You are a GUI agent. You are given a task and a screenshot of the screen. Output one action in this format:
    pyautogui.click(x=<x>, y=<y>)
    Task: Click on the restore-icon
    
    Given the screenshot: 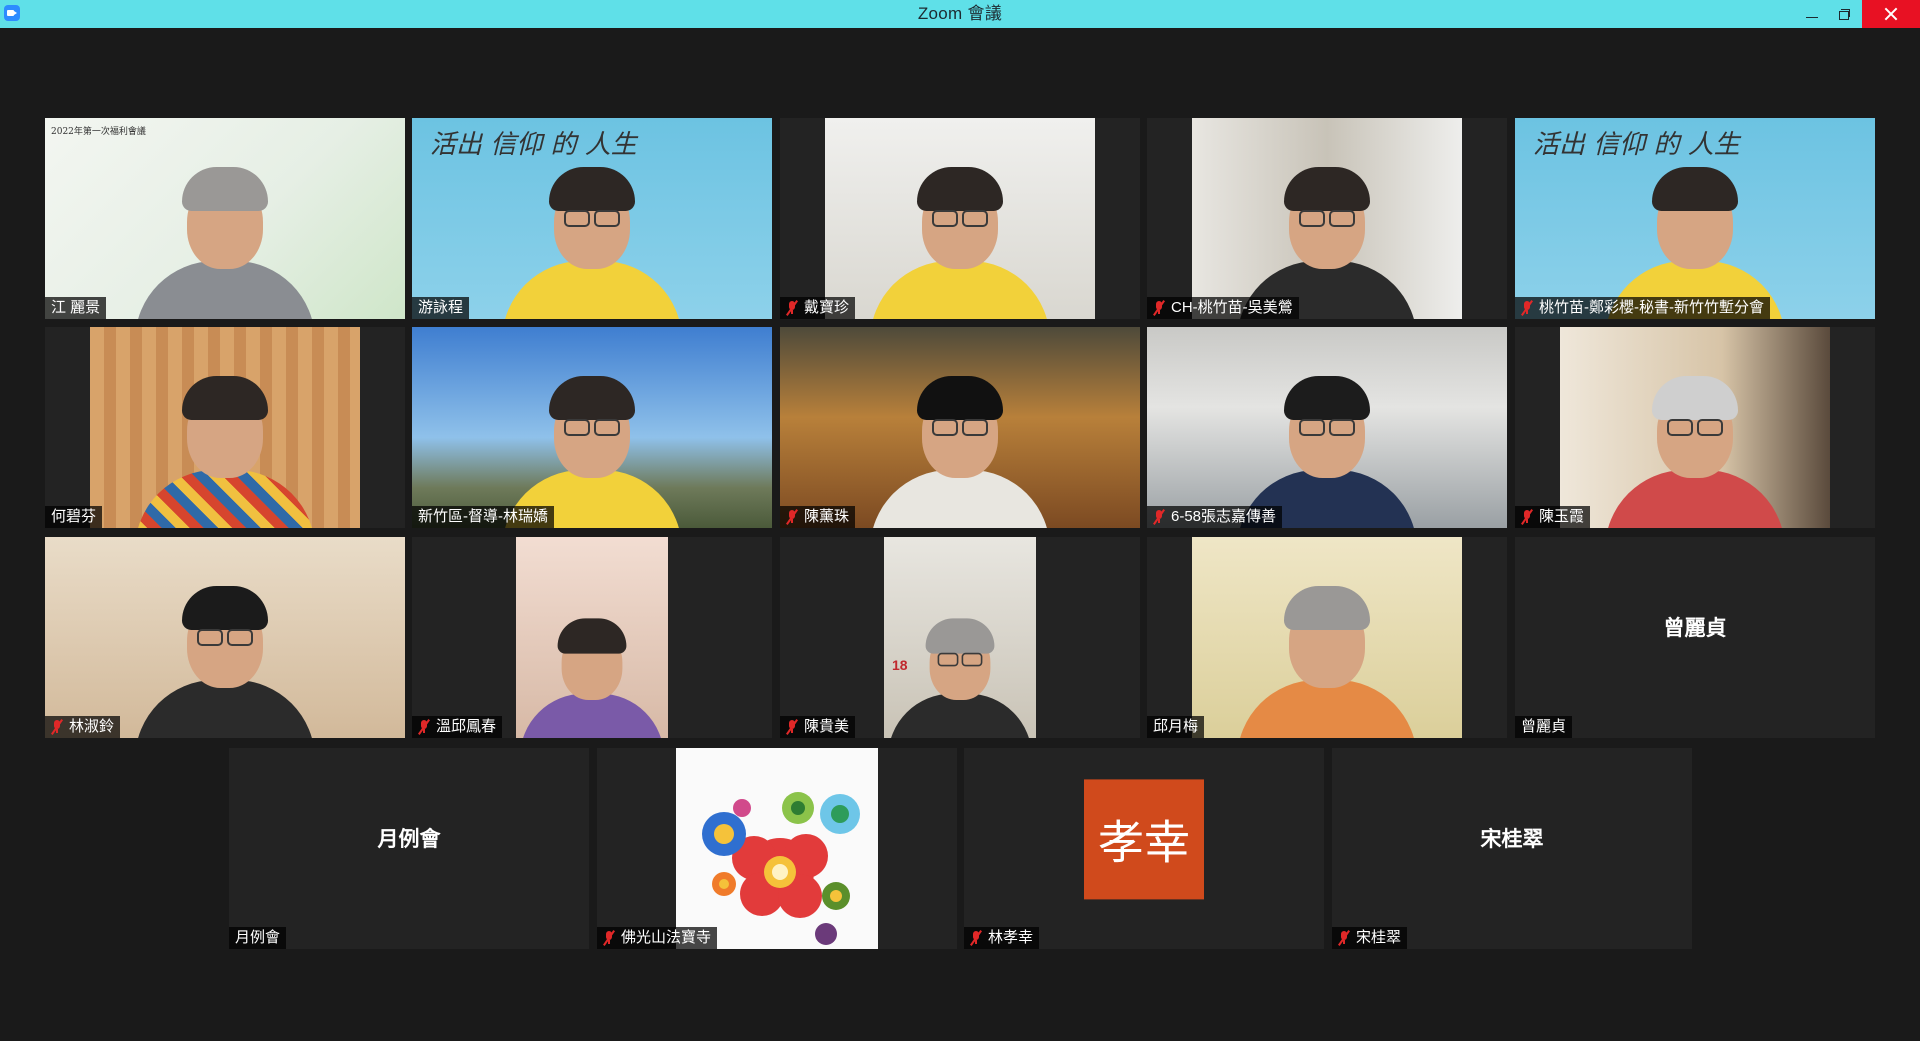 What is the action you would take?
    pyautogui.click(x=1844, y=14)
    